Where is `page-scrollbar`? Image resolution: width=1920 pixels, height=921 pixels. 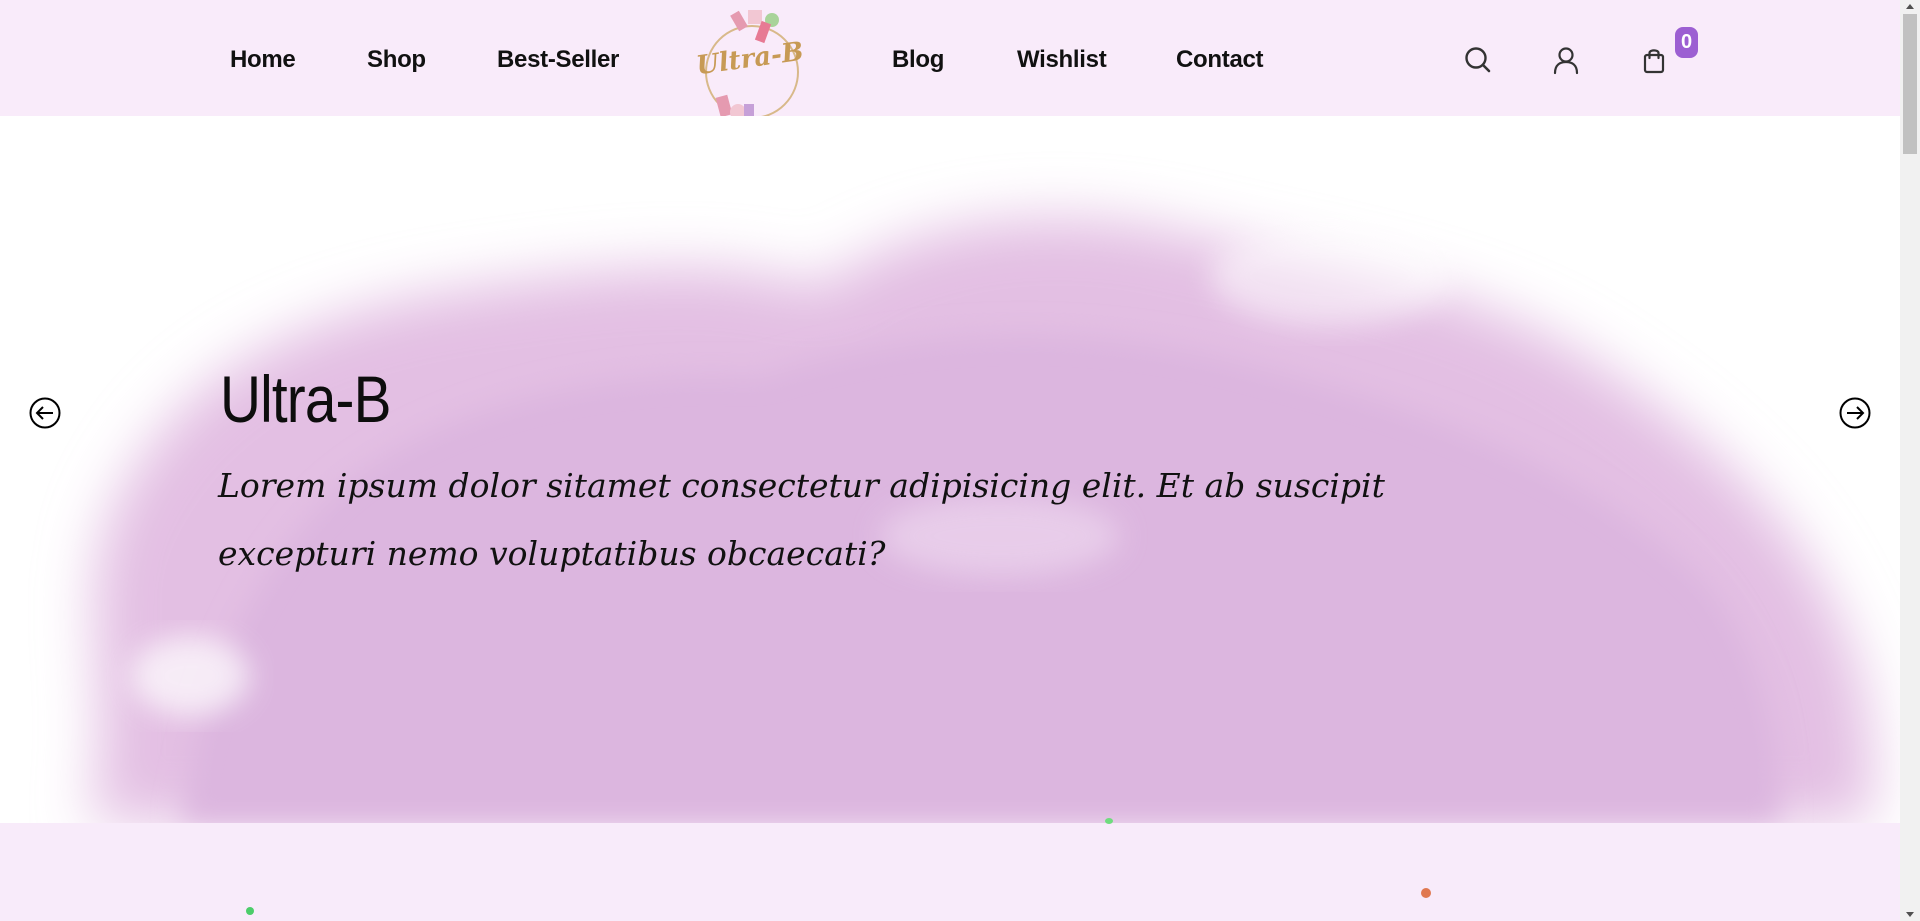
page-scrollbar is located at coordinates (1910, 460).